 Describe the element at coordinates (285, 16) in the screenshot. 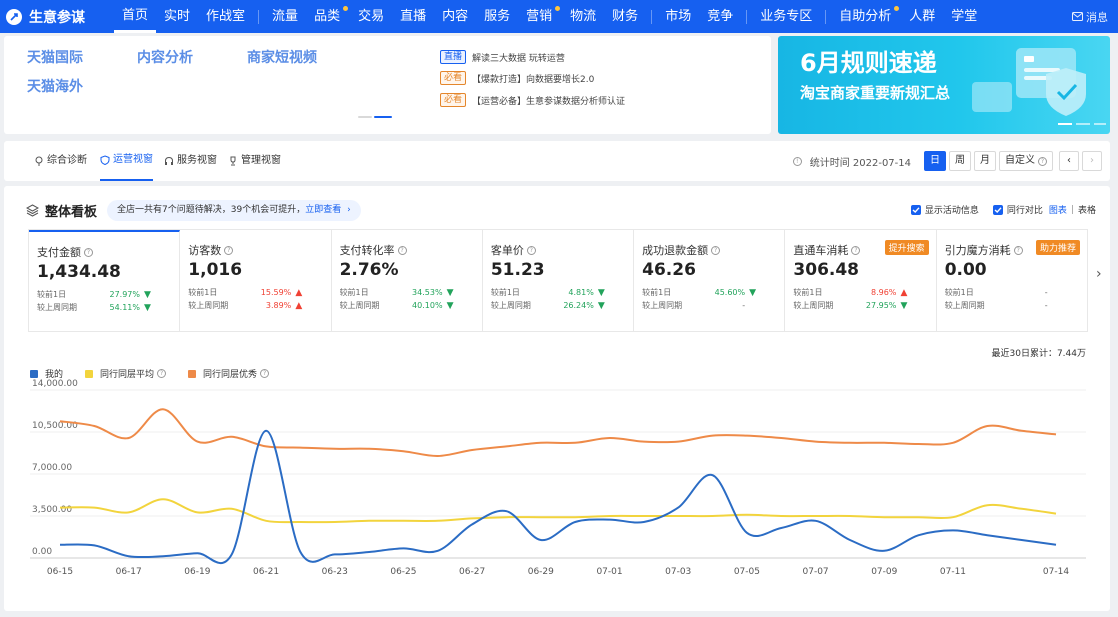

I see `nav-item: 流量` at that location.